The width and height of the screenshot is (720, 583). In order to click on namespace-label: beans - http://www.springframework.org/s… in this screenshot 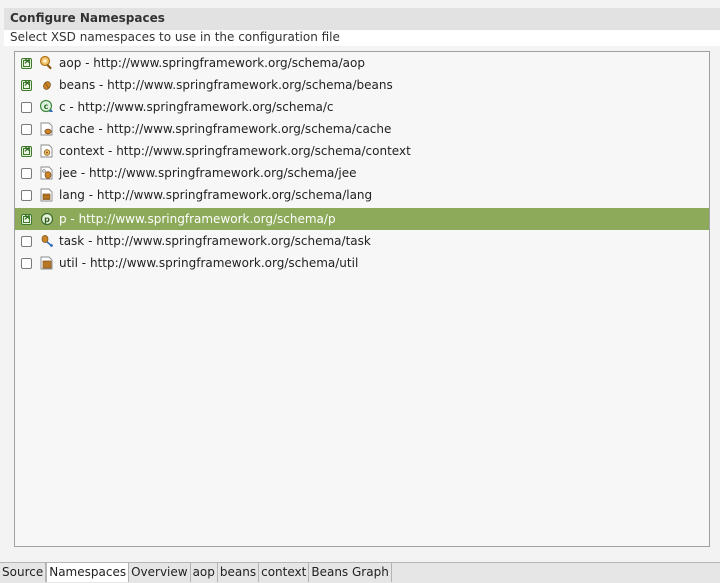, I will do `click(226, 85)`.